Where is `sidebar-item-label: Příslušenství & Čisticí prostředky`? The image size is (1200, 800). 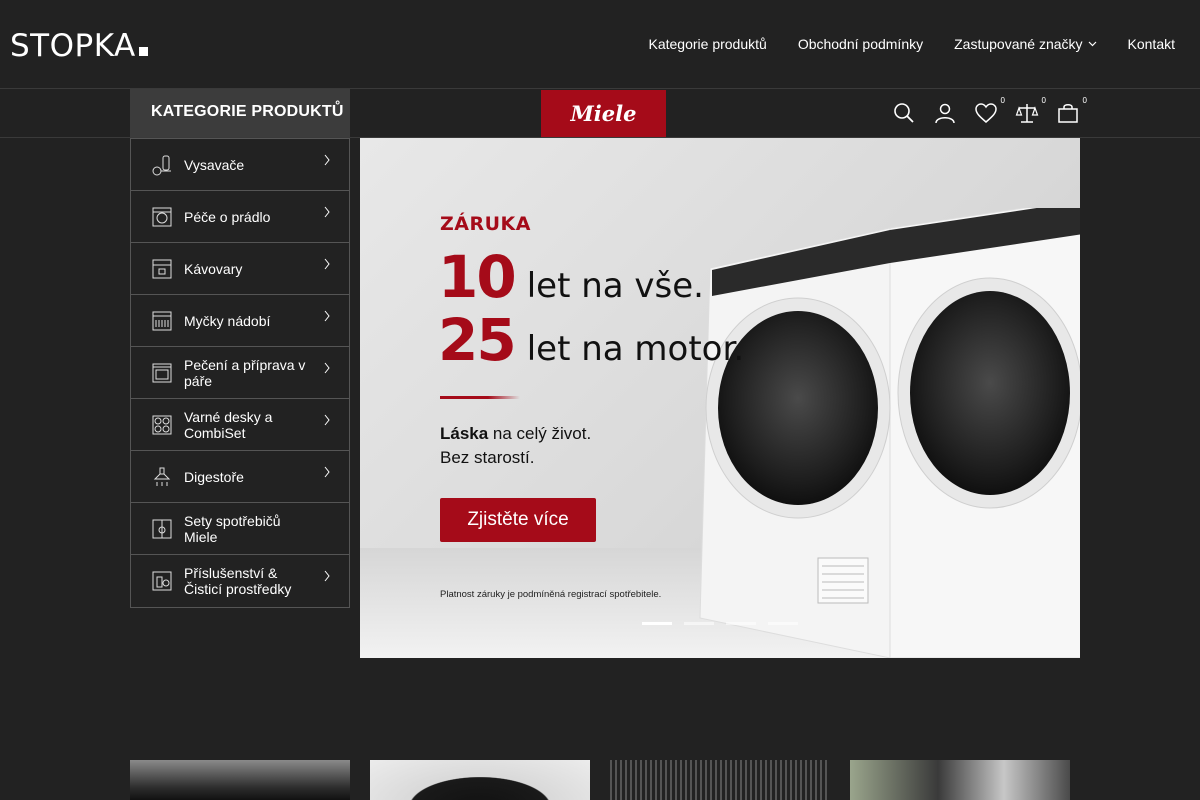
sidebar-item-label: Příslušenství & Čisticí prostředky is located at coordinates (238, 581).